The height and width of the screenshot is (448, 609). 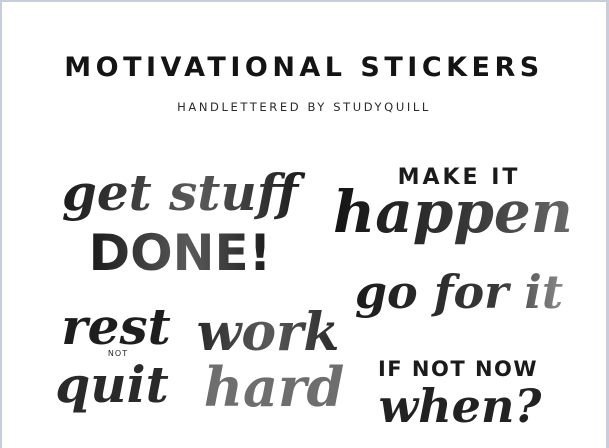 What do you see at coordinates (111, 384) in the screenshot?
I see `sticker-line-2: quit` at bounding box center [111, 384].